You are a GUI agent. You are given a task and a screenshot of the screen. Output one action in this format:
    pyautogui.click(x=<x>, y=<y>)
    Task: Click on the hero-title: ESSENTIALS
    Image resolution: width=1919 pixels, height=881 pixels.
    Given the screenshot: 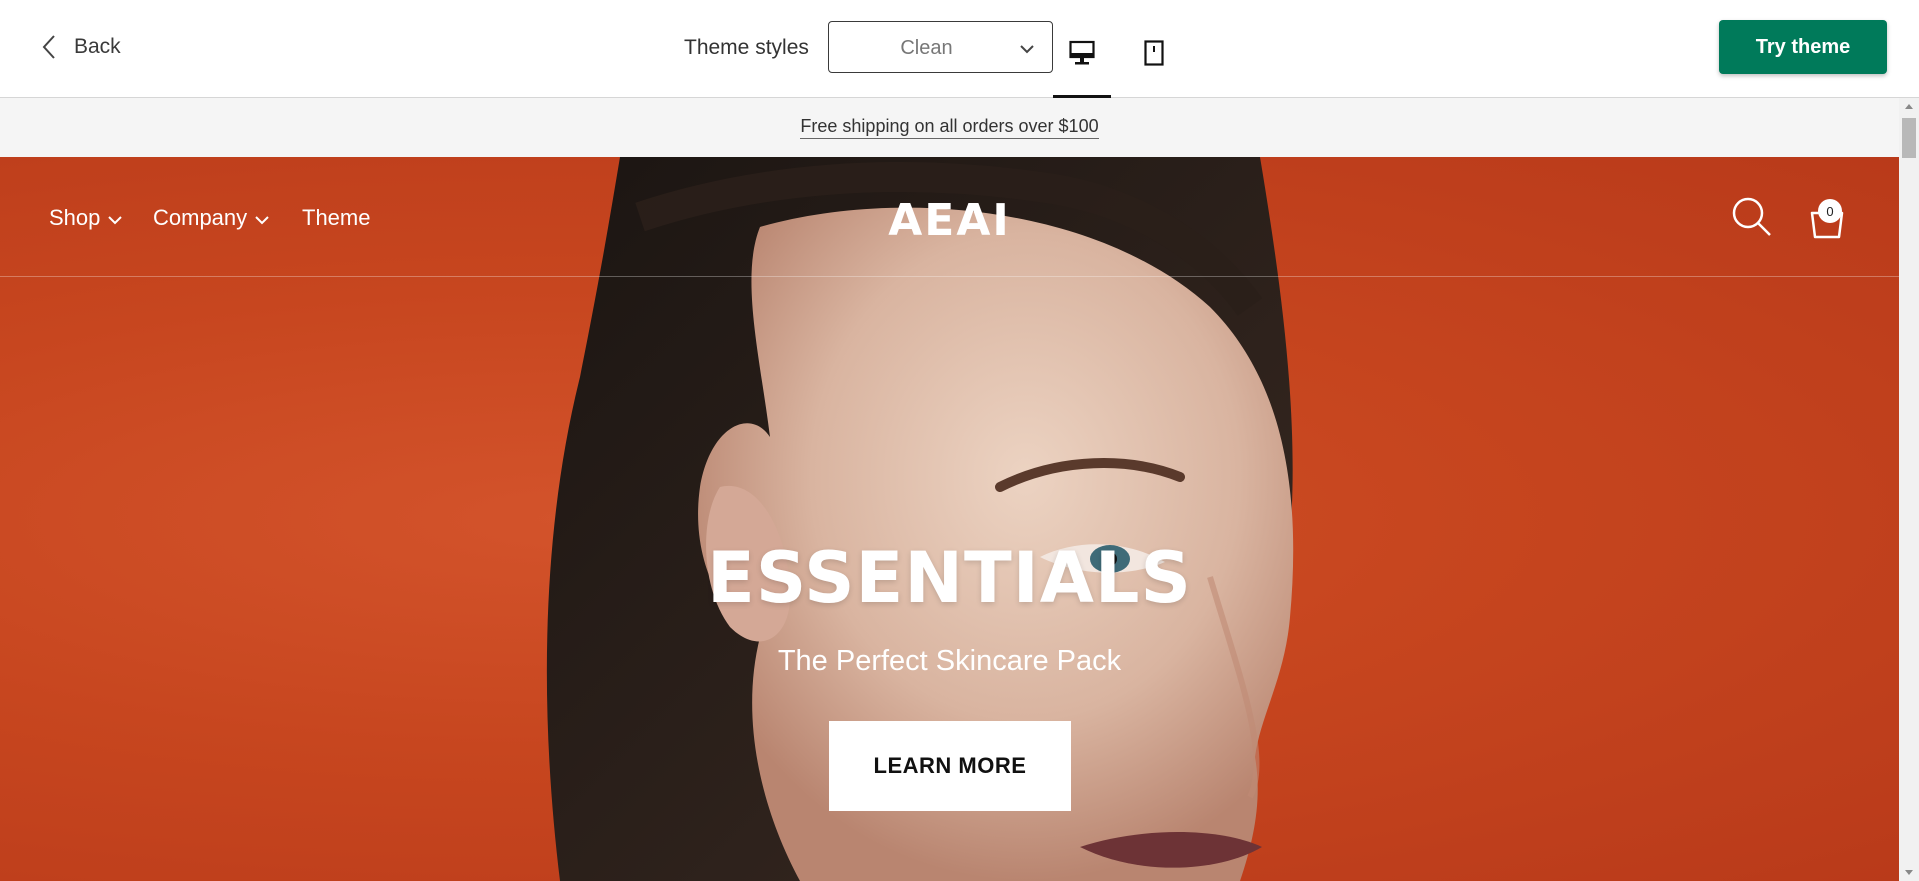 What is the action you would take?
    pyautogui.click(x=949, y=578)
    